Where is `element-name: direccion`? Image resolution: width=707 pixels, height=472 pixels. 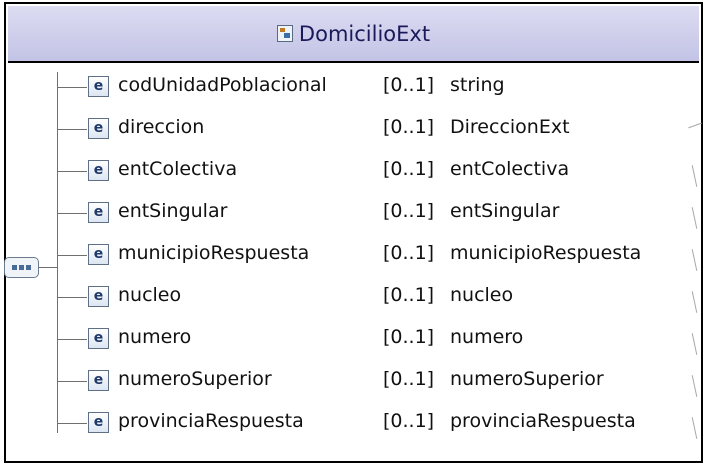
element-name: direccion is located at coordinates (161, 127).